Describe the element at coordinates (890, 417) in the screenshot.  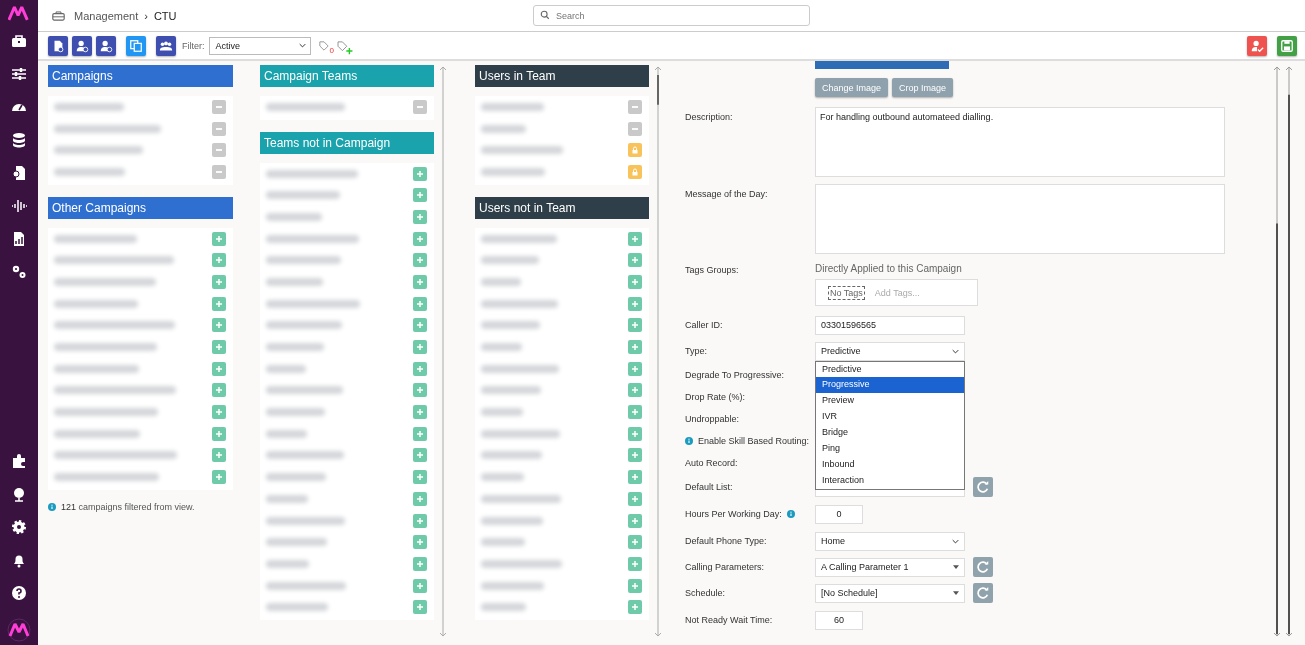
I see `dropdown-option: IVR` at that location.